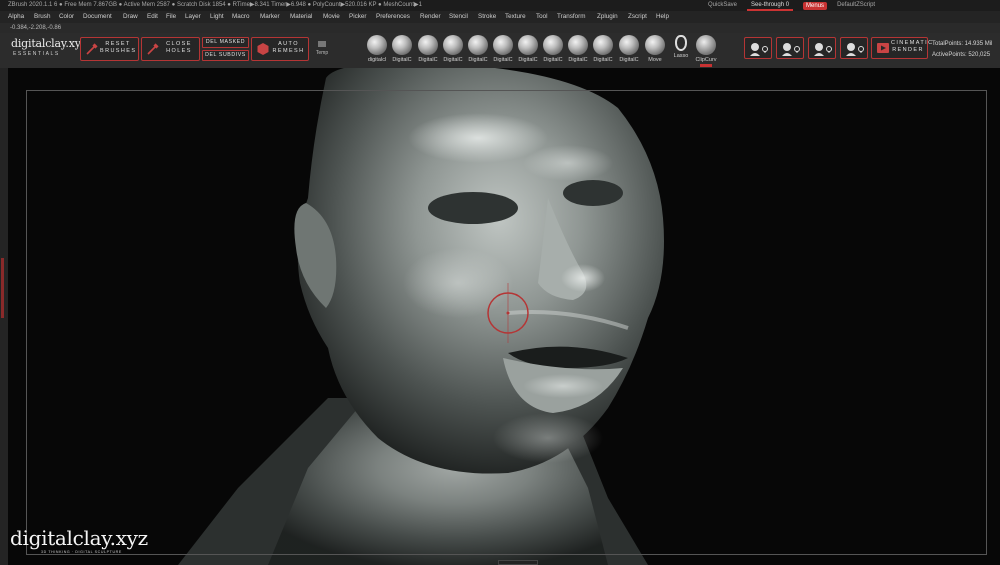 This screenshot has height=565, width=1000. What do you see at coordinates (430, 17) in the screenshot?
I see `menu-render: Render` at bounding box center [430, 17].